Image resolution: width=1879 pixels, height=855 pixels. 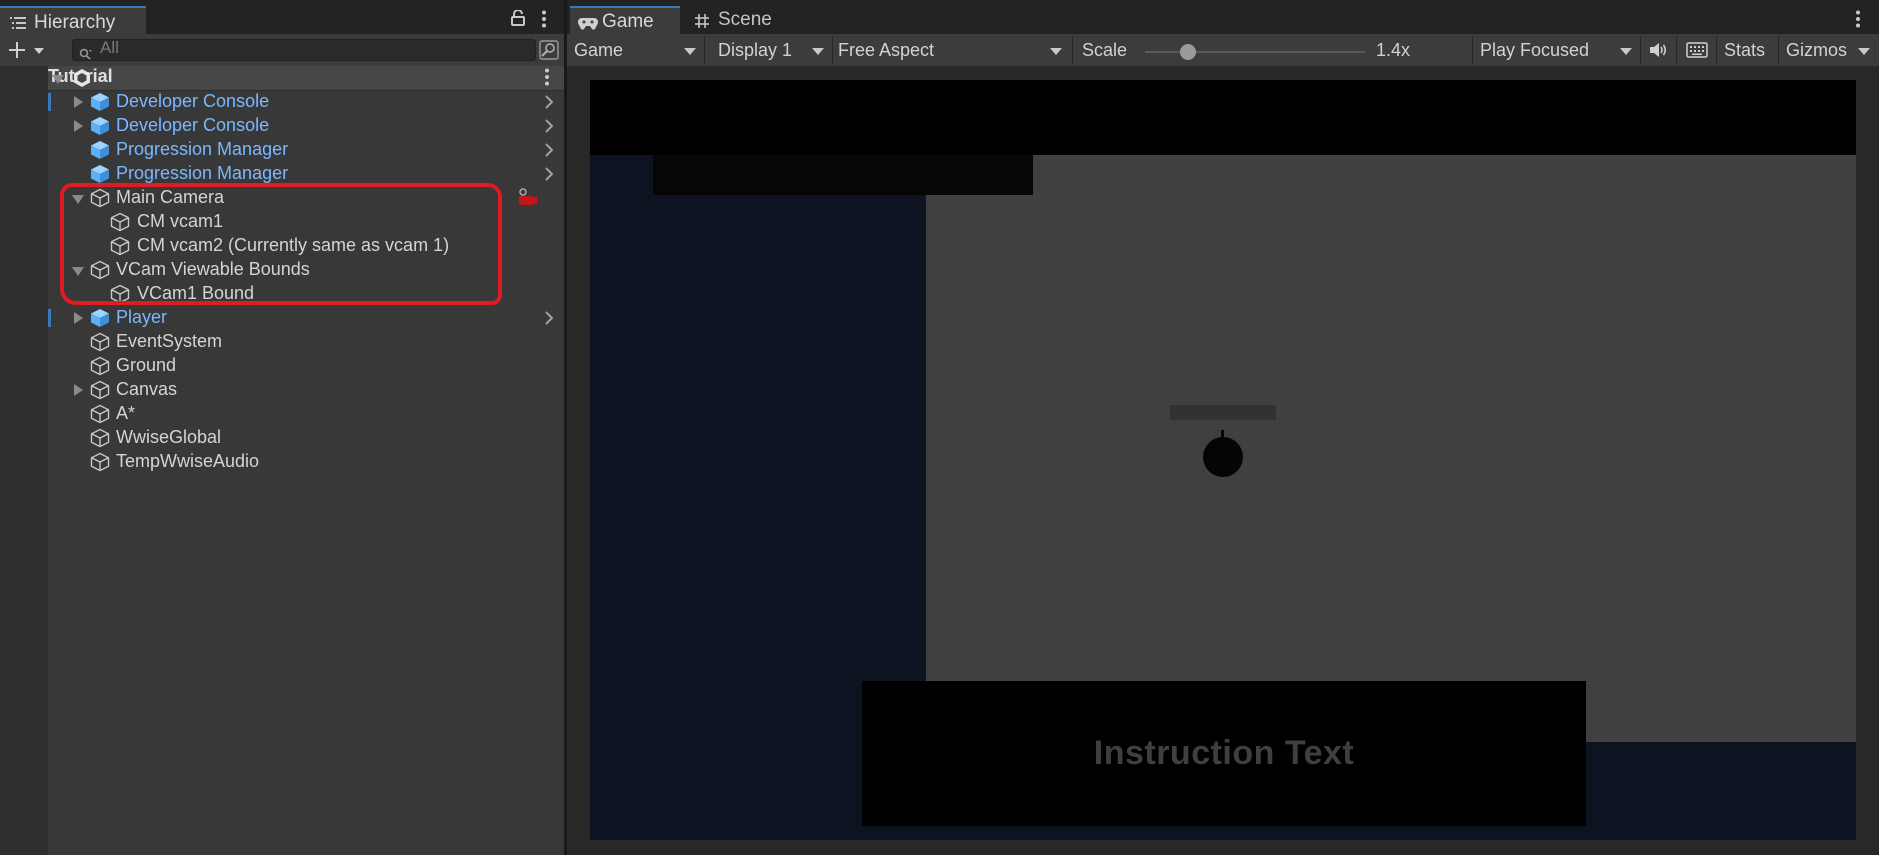 What do you see at coordinates (147, 389) in the screenshot?
I see `hierarchy-item-label: Canvas` at bounding box center [147, 389].